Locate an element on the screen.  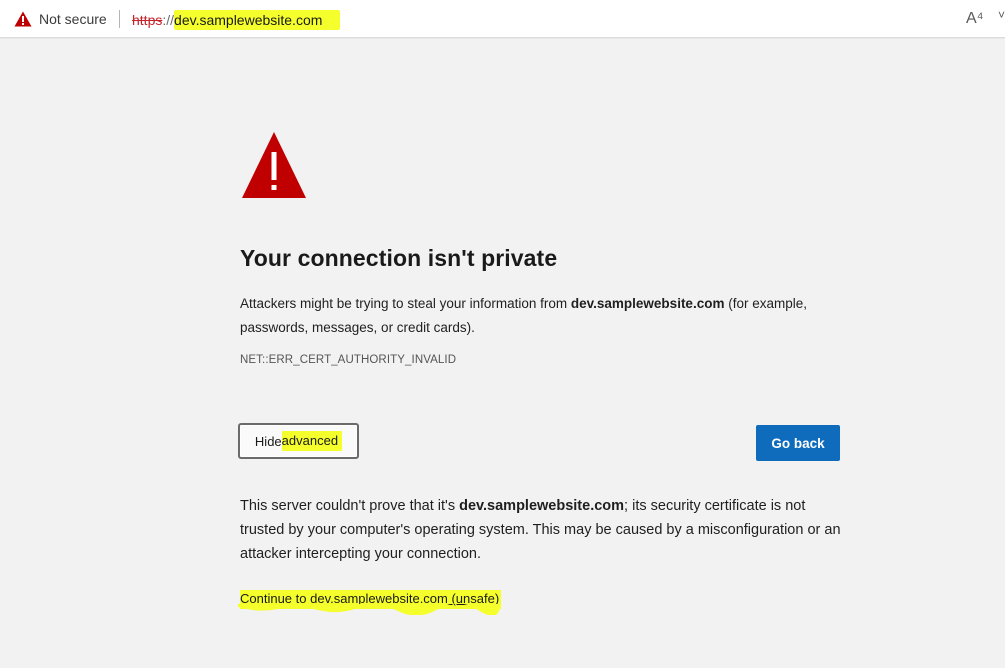
url-host: dev.samplewebsite.com is located at coordinates (257, 20).